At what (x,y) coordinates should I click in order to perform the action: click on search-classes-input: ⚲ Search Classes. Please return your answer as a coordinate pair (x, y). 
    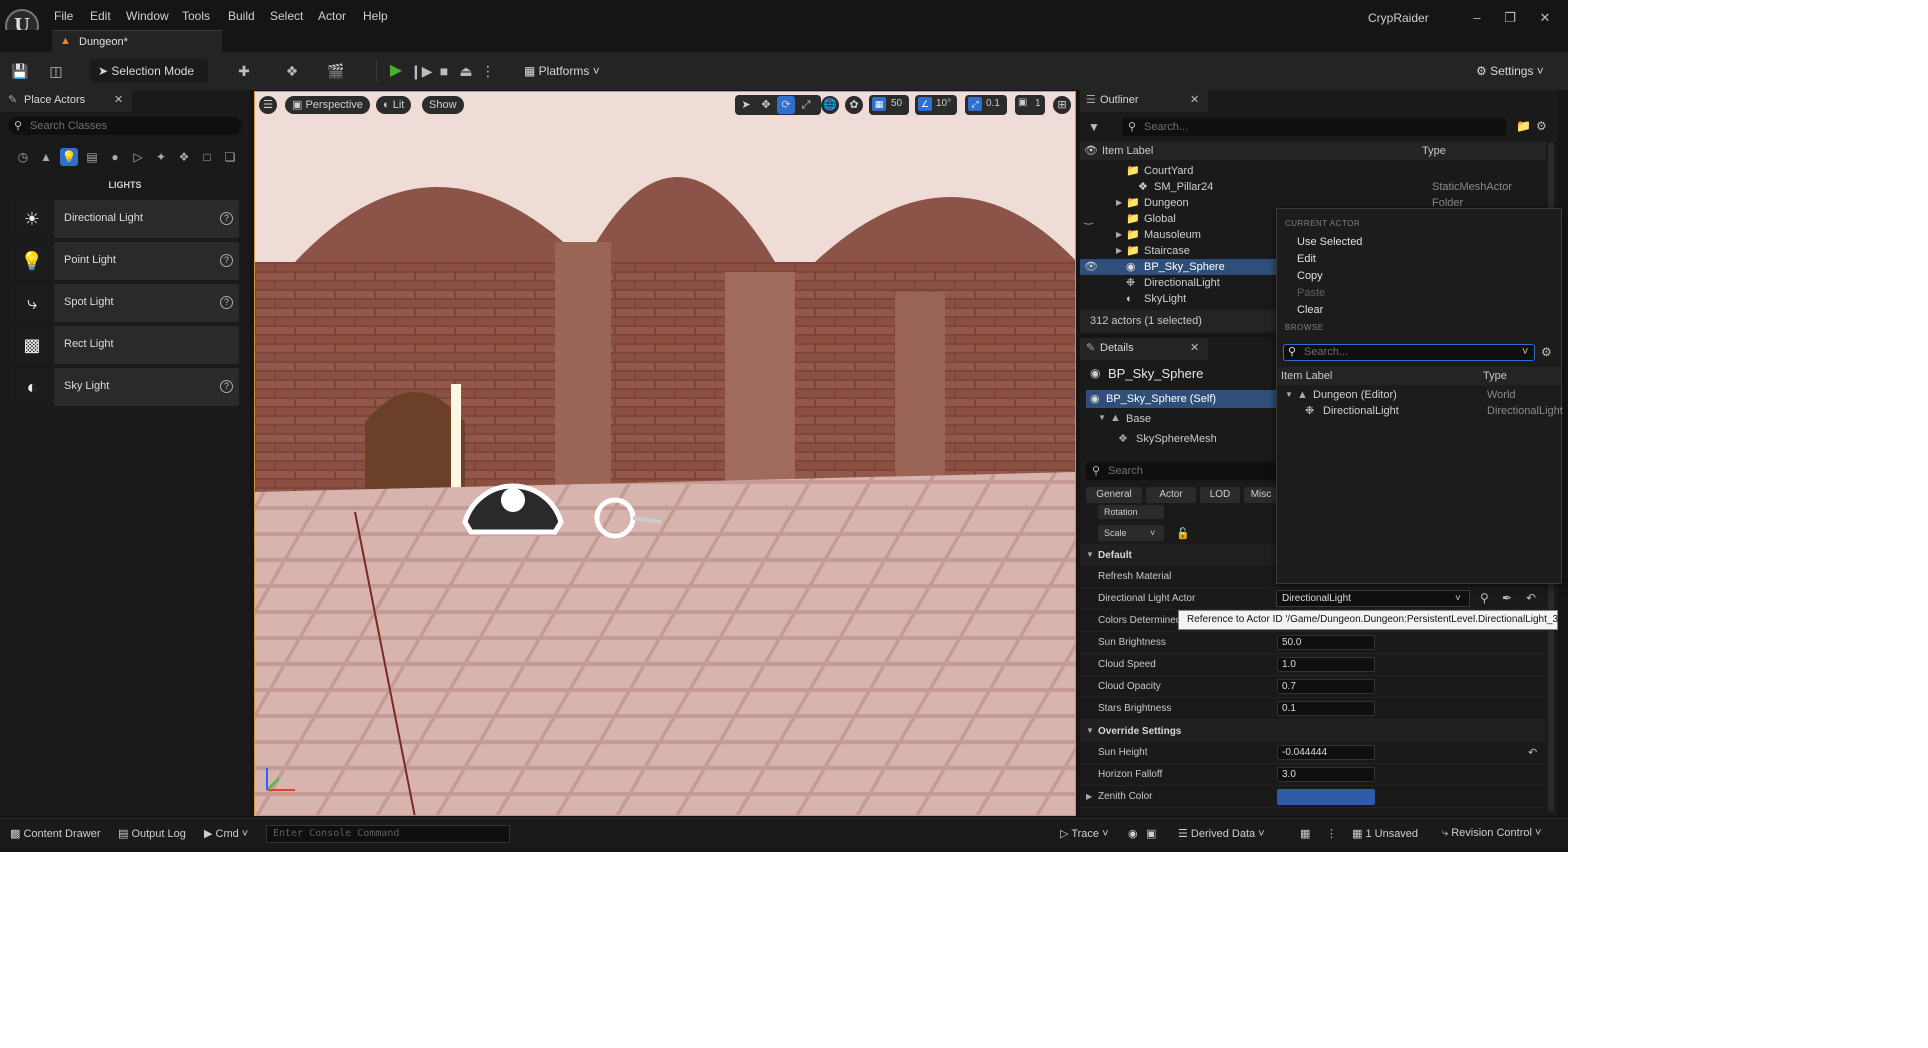
    Looking at the image, I should click on (125, 126).